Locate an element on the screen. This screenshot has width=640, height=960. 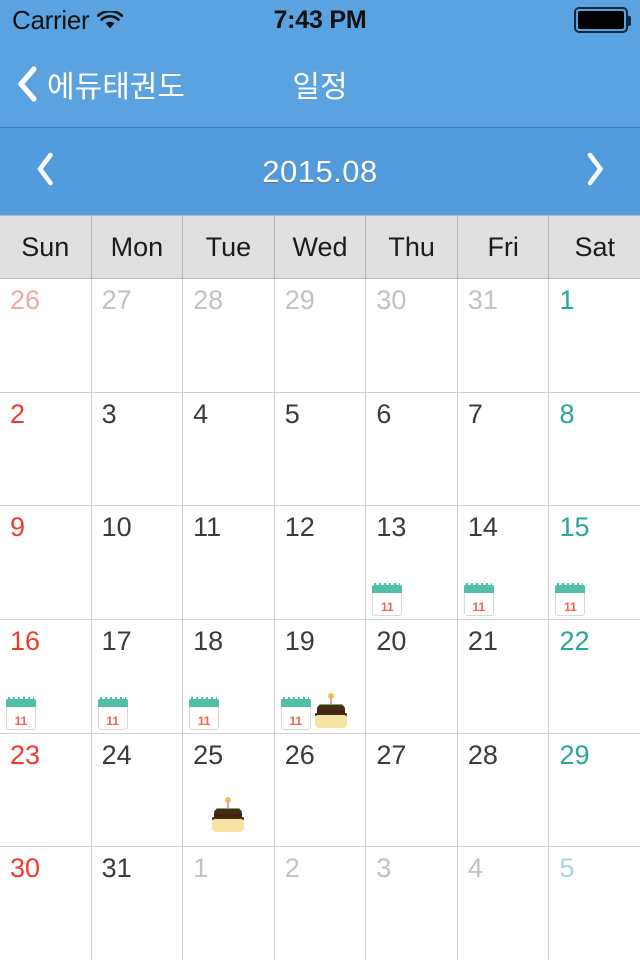
day-number: 1 is located at coordinates (567, 300).